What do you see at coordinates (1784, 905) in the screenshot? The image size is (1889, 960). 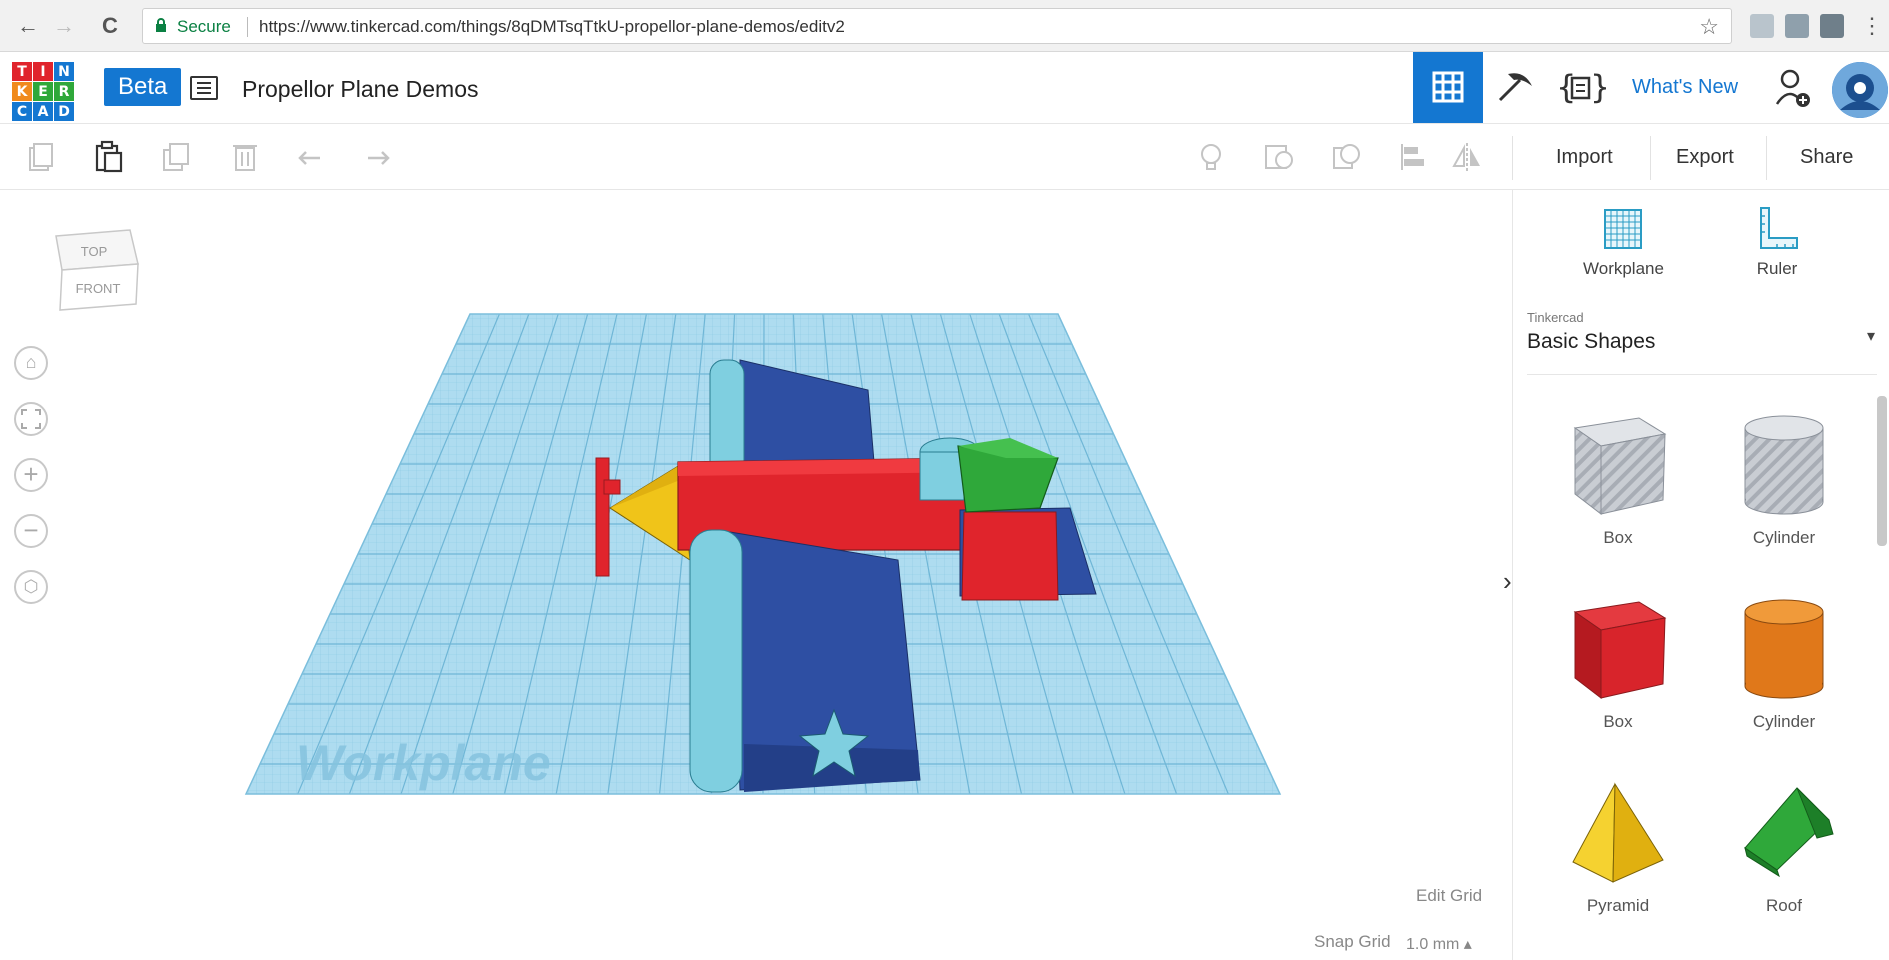 I see `shape-label: Roof` at bounding box center [1784, 905].